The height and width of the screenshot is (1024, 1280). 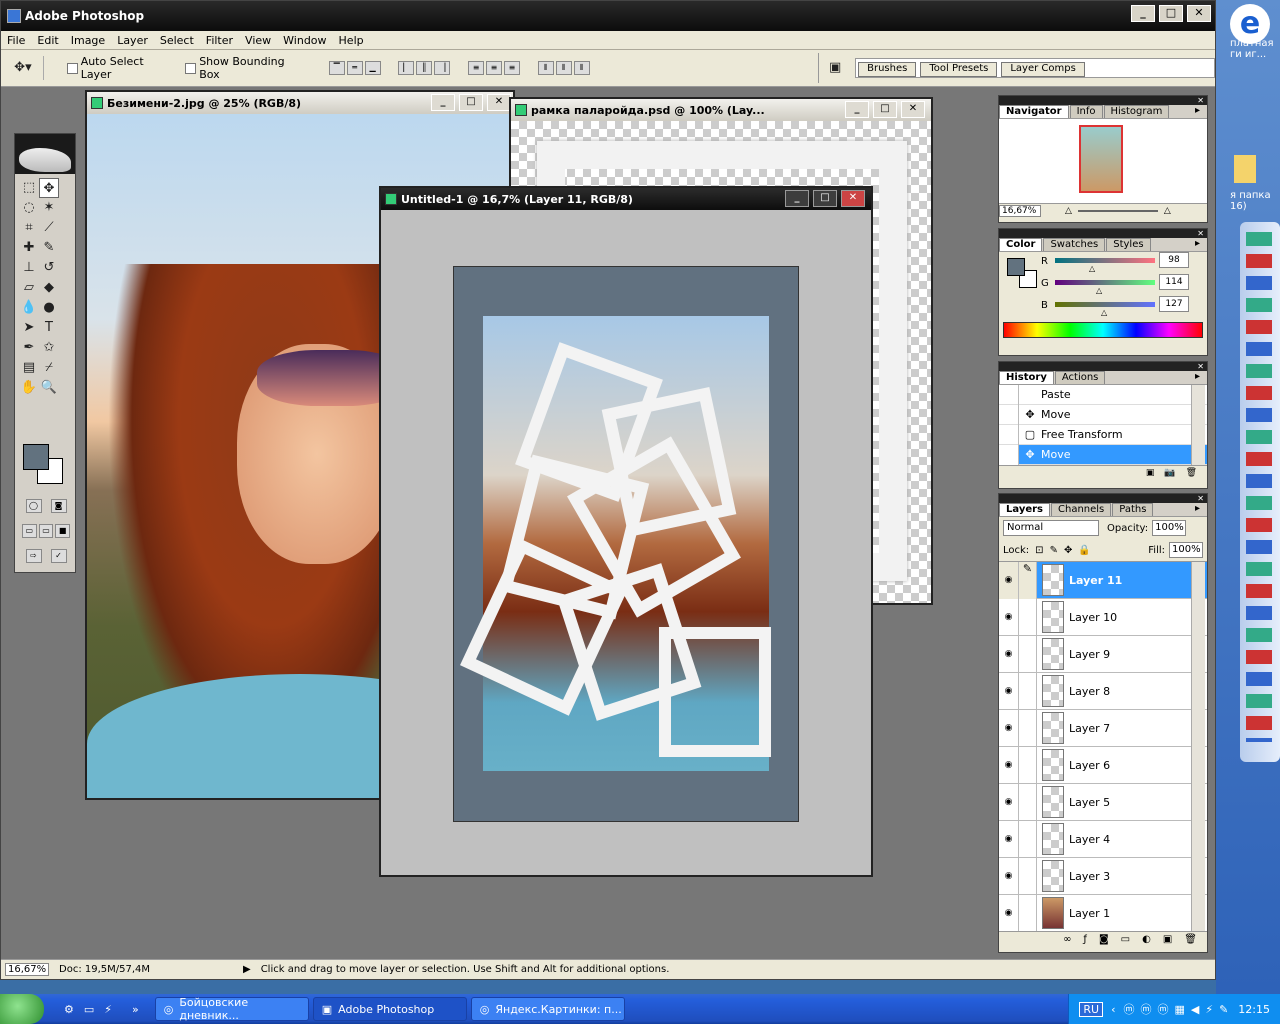 What do you see at coordinates (29, 348) in the screenshot?
I see `pen-tool-icon: ✒` at bounding box center [29, 348].